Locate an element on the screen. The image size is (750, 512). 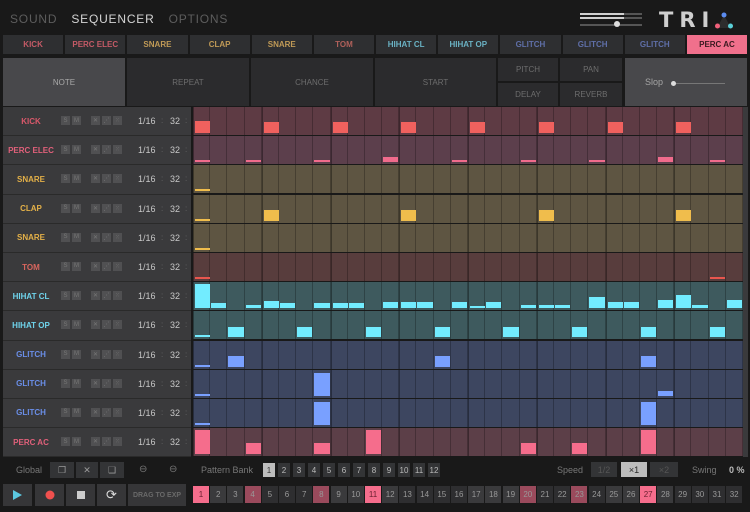
mode-chance: CHANCE is located at coordinates (312, 82).